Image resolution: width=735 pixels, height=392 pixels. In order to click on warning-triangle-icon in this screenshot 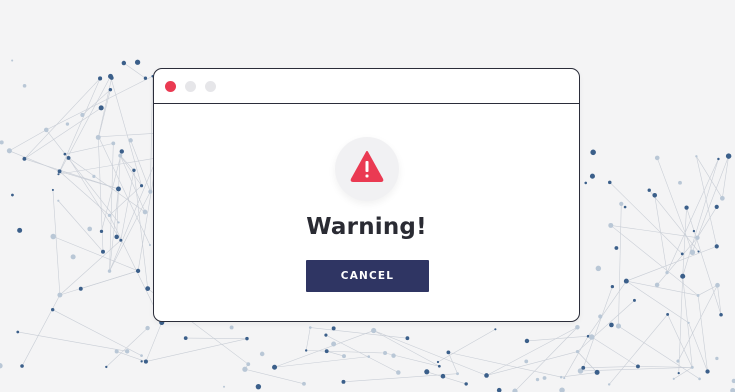, I will do `click(367, 166)`.